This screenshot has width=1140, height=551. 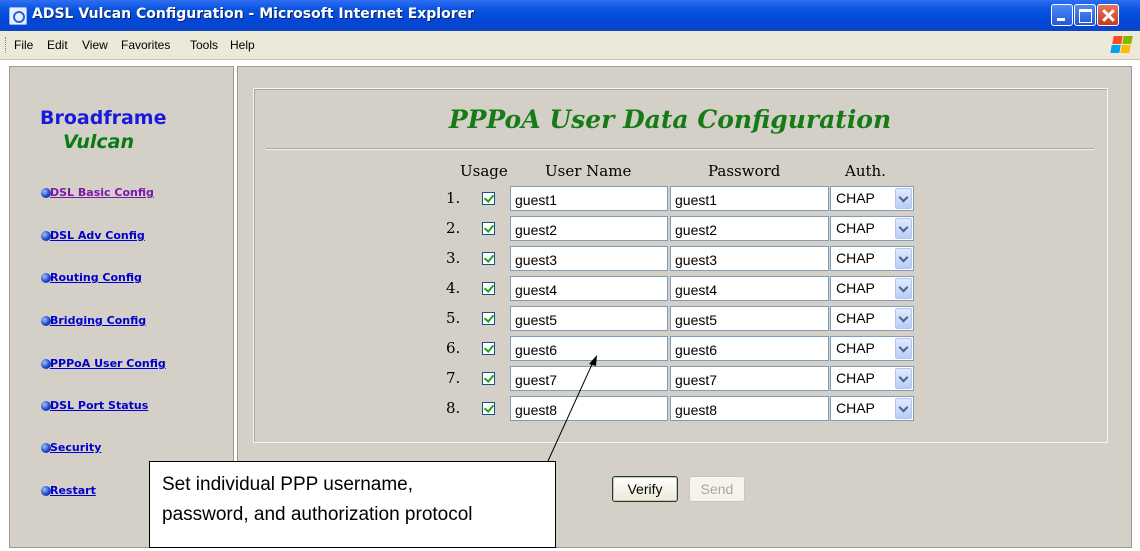 What do you see at coordinates (145, 45) in the screenshot?
I see `menu-favorites: Favorites` at bounding box center [145, 45].